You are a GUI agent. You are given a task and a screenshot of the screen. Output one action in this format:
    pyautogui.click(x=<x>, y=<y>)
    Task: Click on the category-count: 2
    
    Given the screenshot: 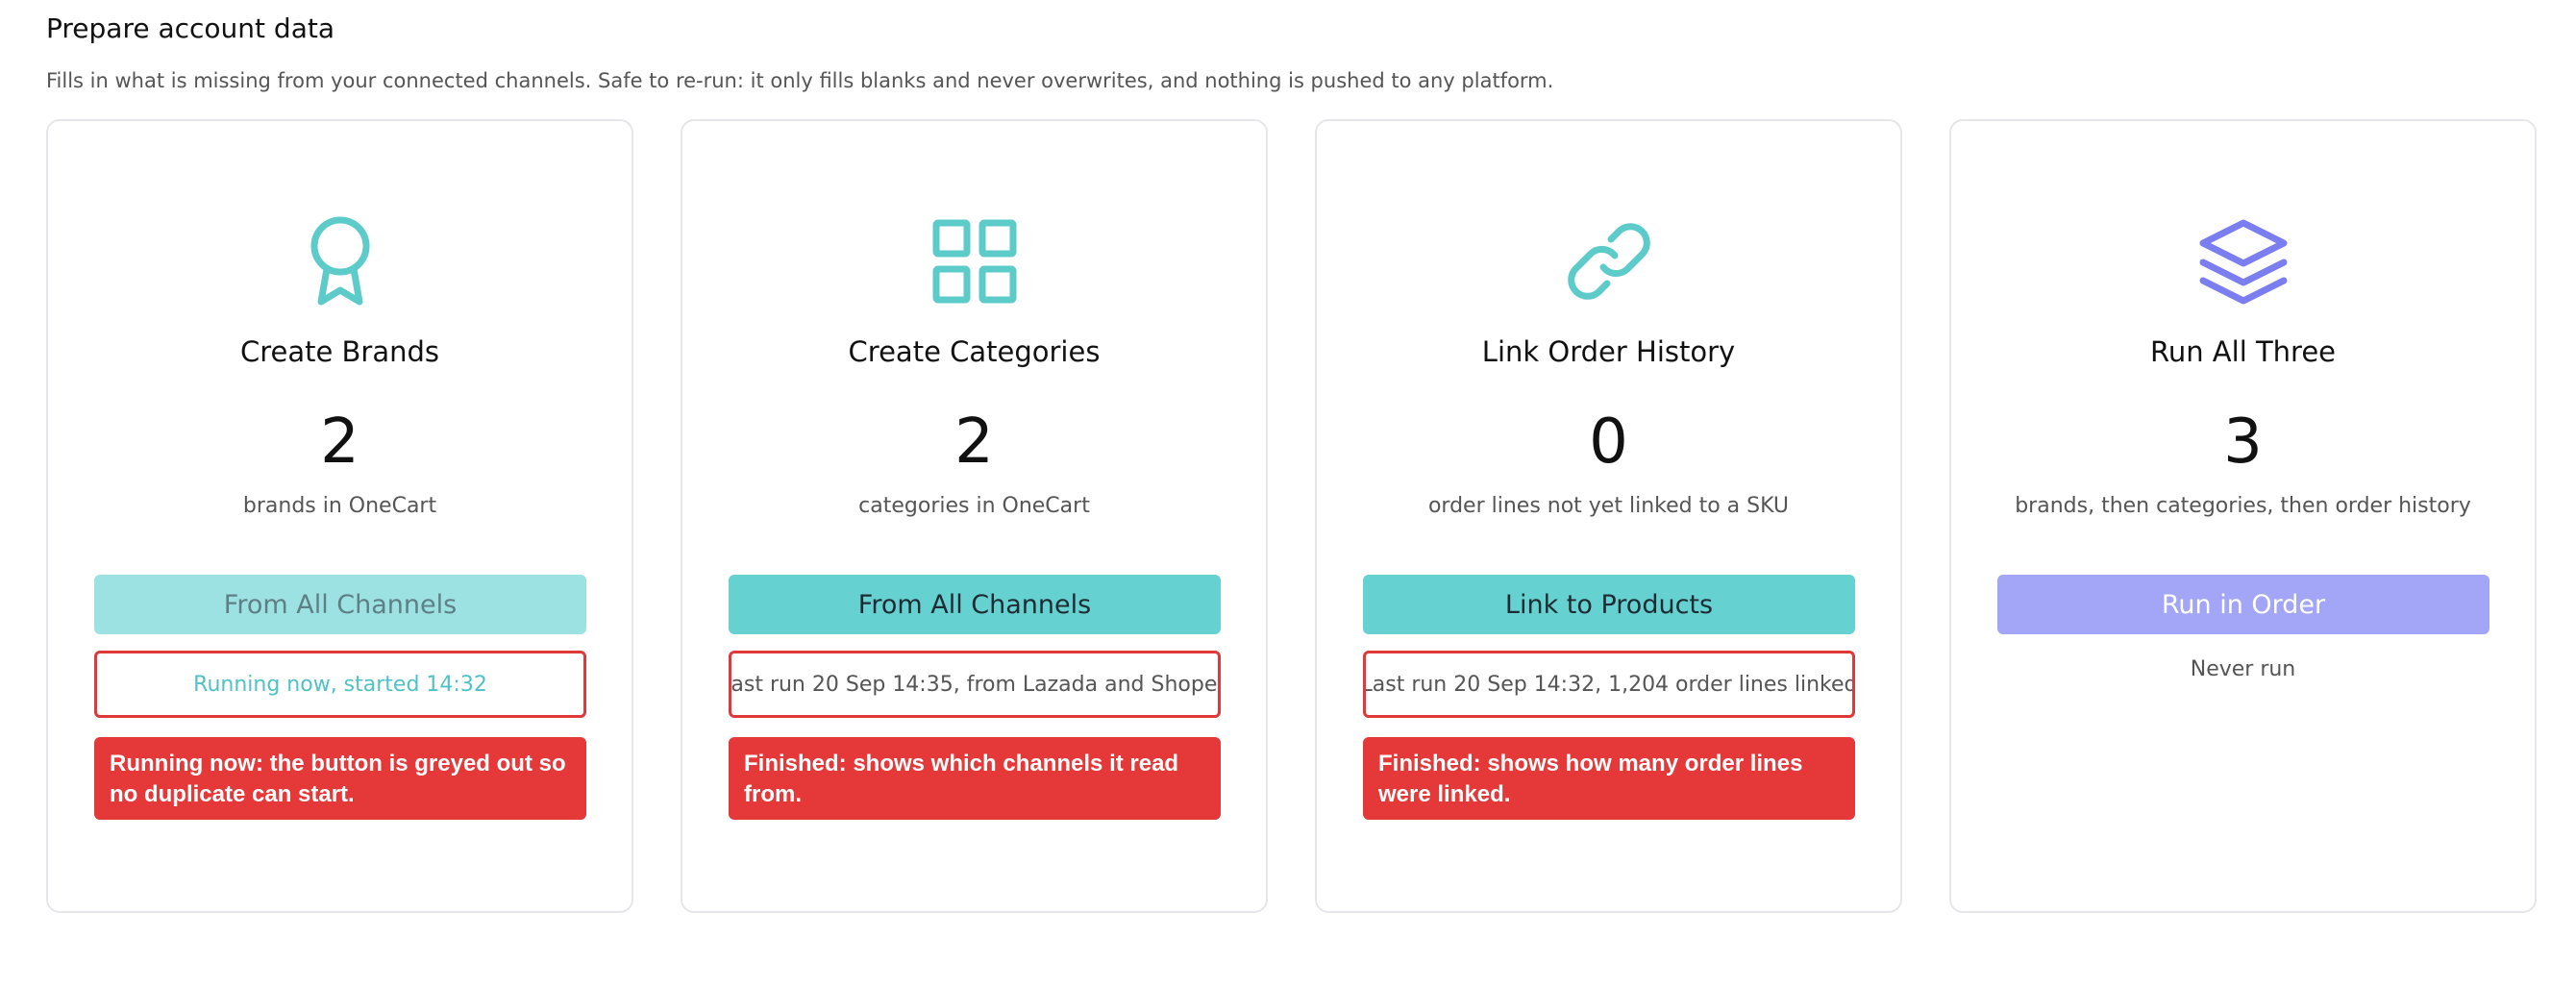 What is the action you would take?
    pyautogui.click(x=974, y=442)
    